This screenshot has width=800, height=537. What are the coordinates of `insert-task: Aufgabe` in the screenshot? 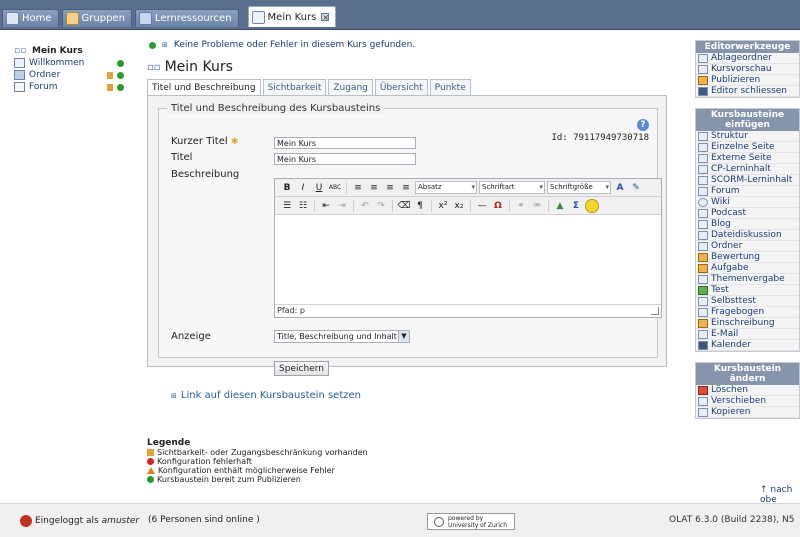 It's located at (747, 268).